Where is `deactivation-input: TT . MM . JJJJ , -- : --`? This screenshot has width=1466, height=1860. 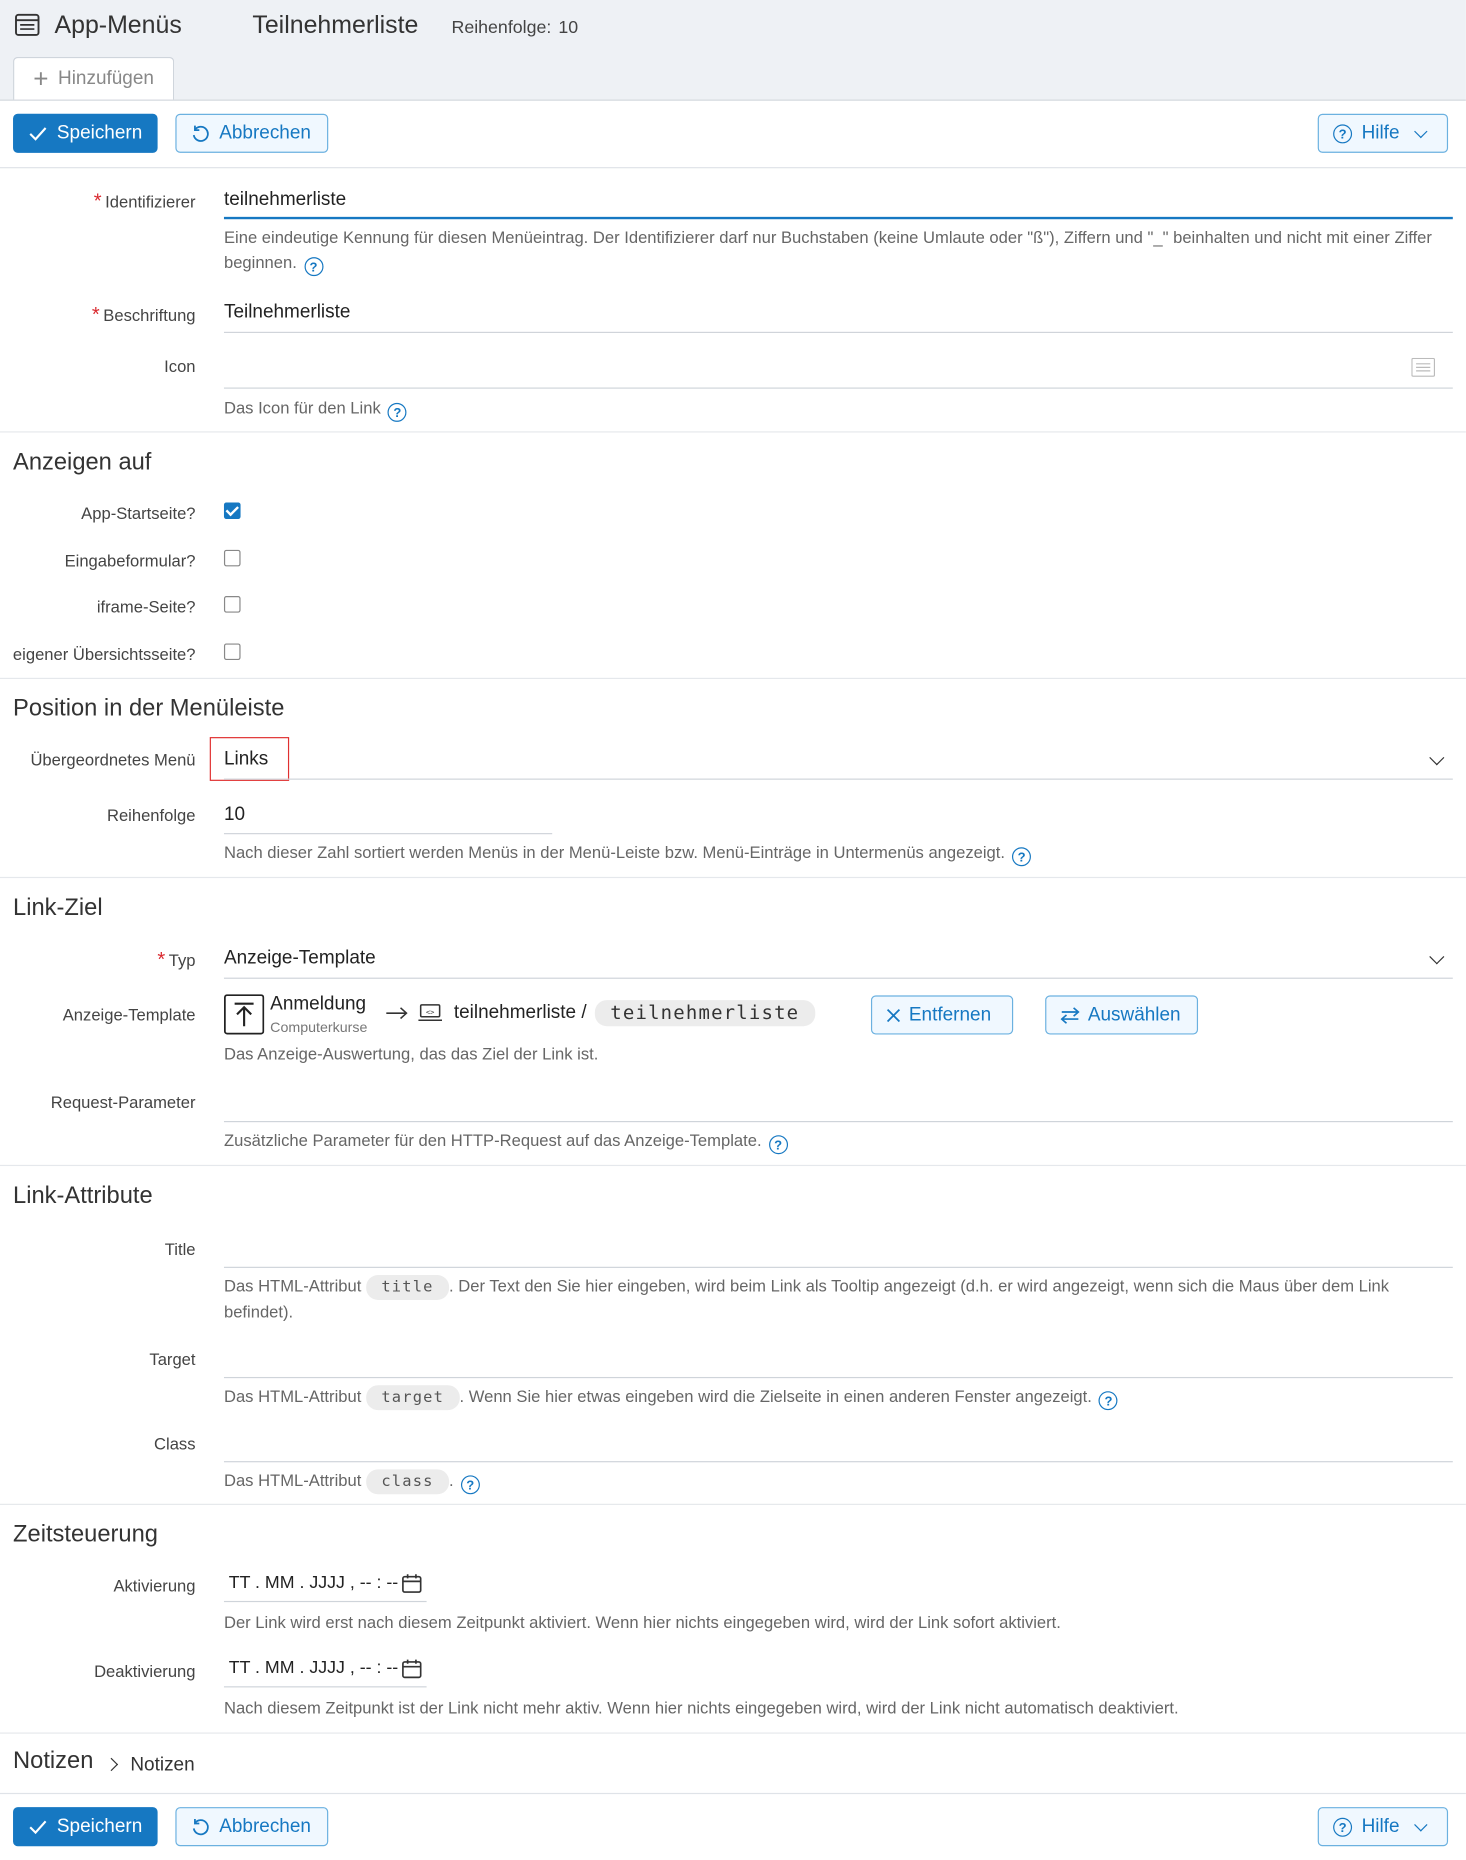 deactivation-input: TT . MM . JJJJ , -- : -- is located at coordinates (325, 1670).